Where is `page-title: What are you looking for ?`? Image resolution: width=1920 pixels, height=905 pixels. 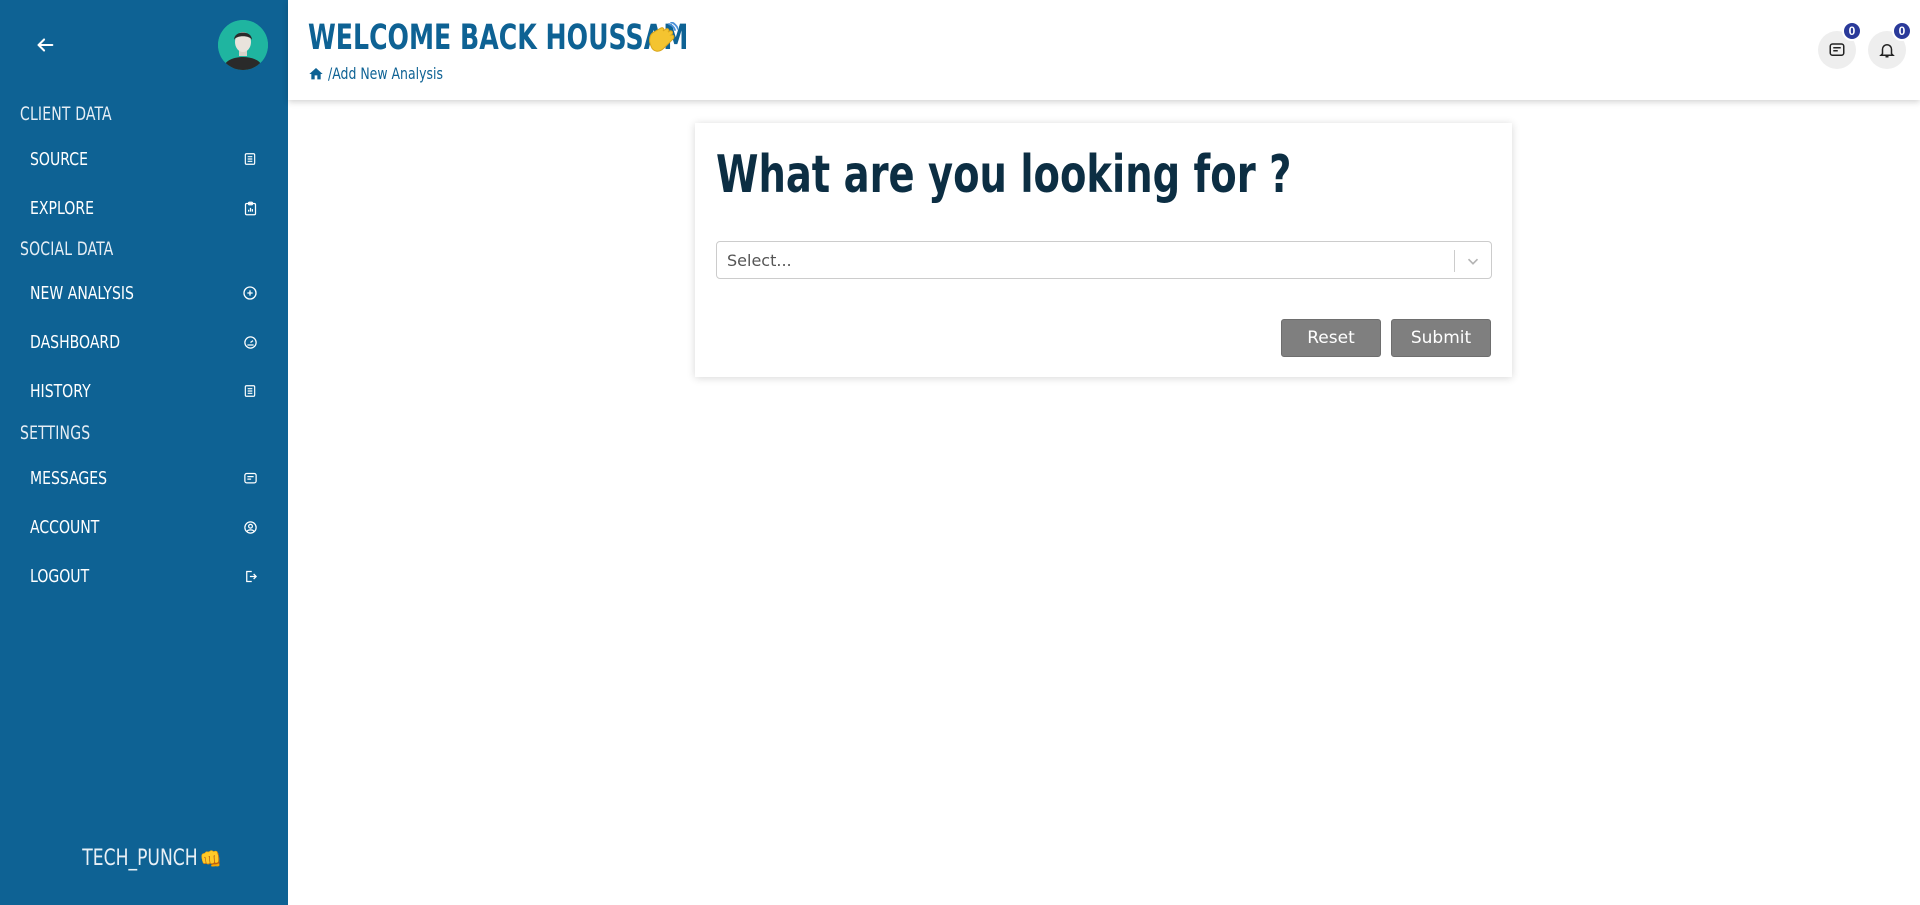 page-title: What are you looking for ? is located at coordinates (1004, 175).